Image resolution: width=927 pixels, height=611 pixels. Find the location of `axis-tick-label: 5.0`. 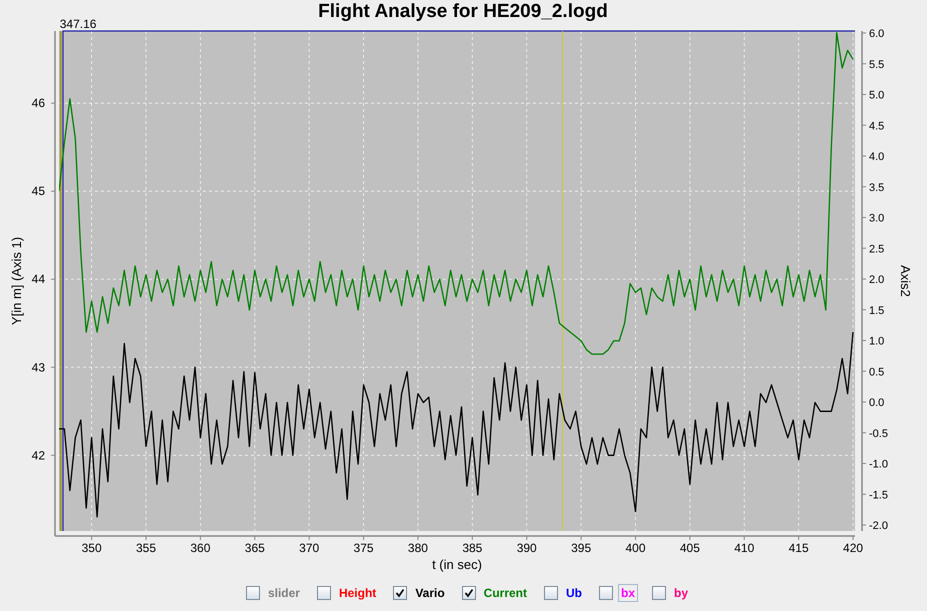

axis-tick-label: 5.0 is located at coordinates (876, 96).